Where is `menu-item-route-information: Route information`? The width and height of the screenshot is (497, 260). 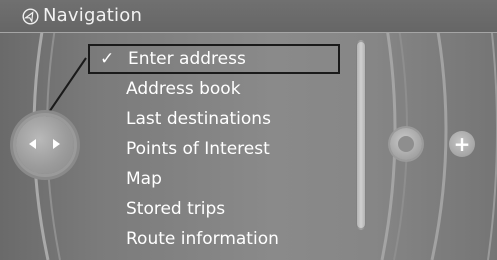
menu-item-route-information: Route information is located at coordinates (218, 239).